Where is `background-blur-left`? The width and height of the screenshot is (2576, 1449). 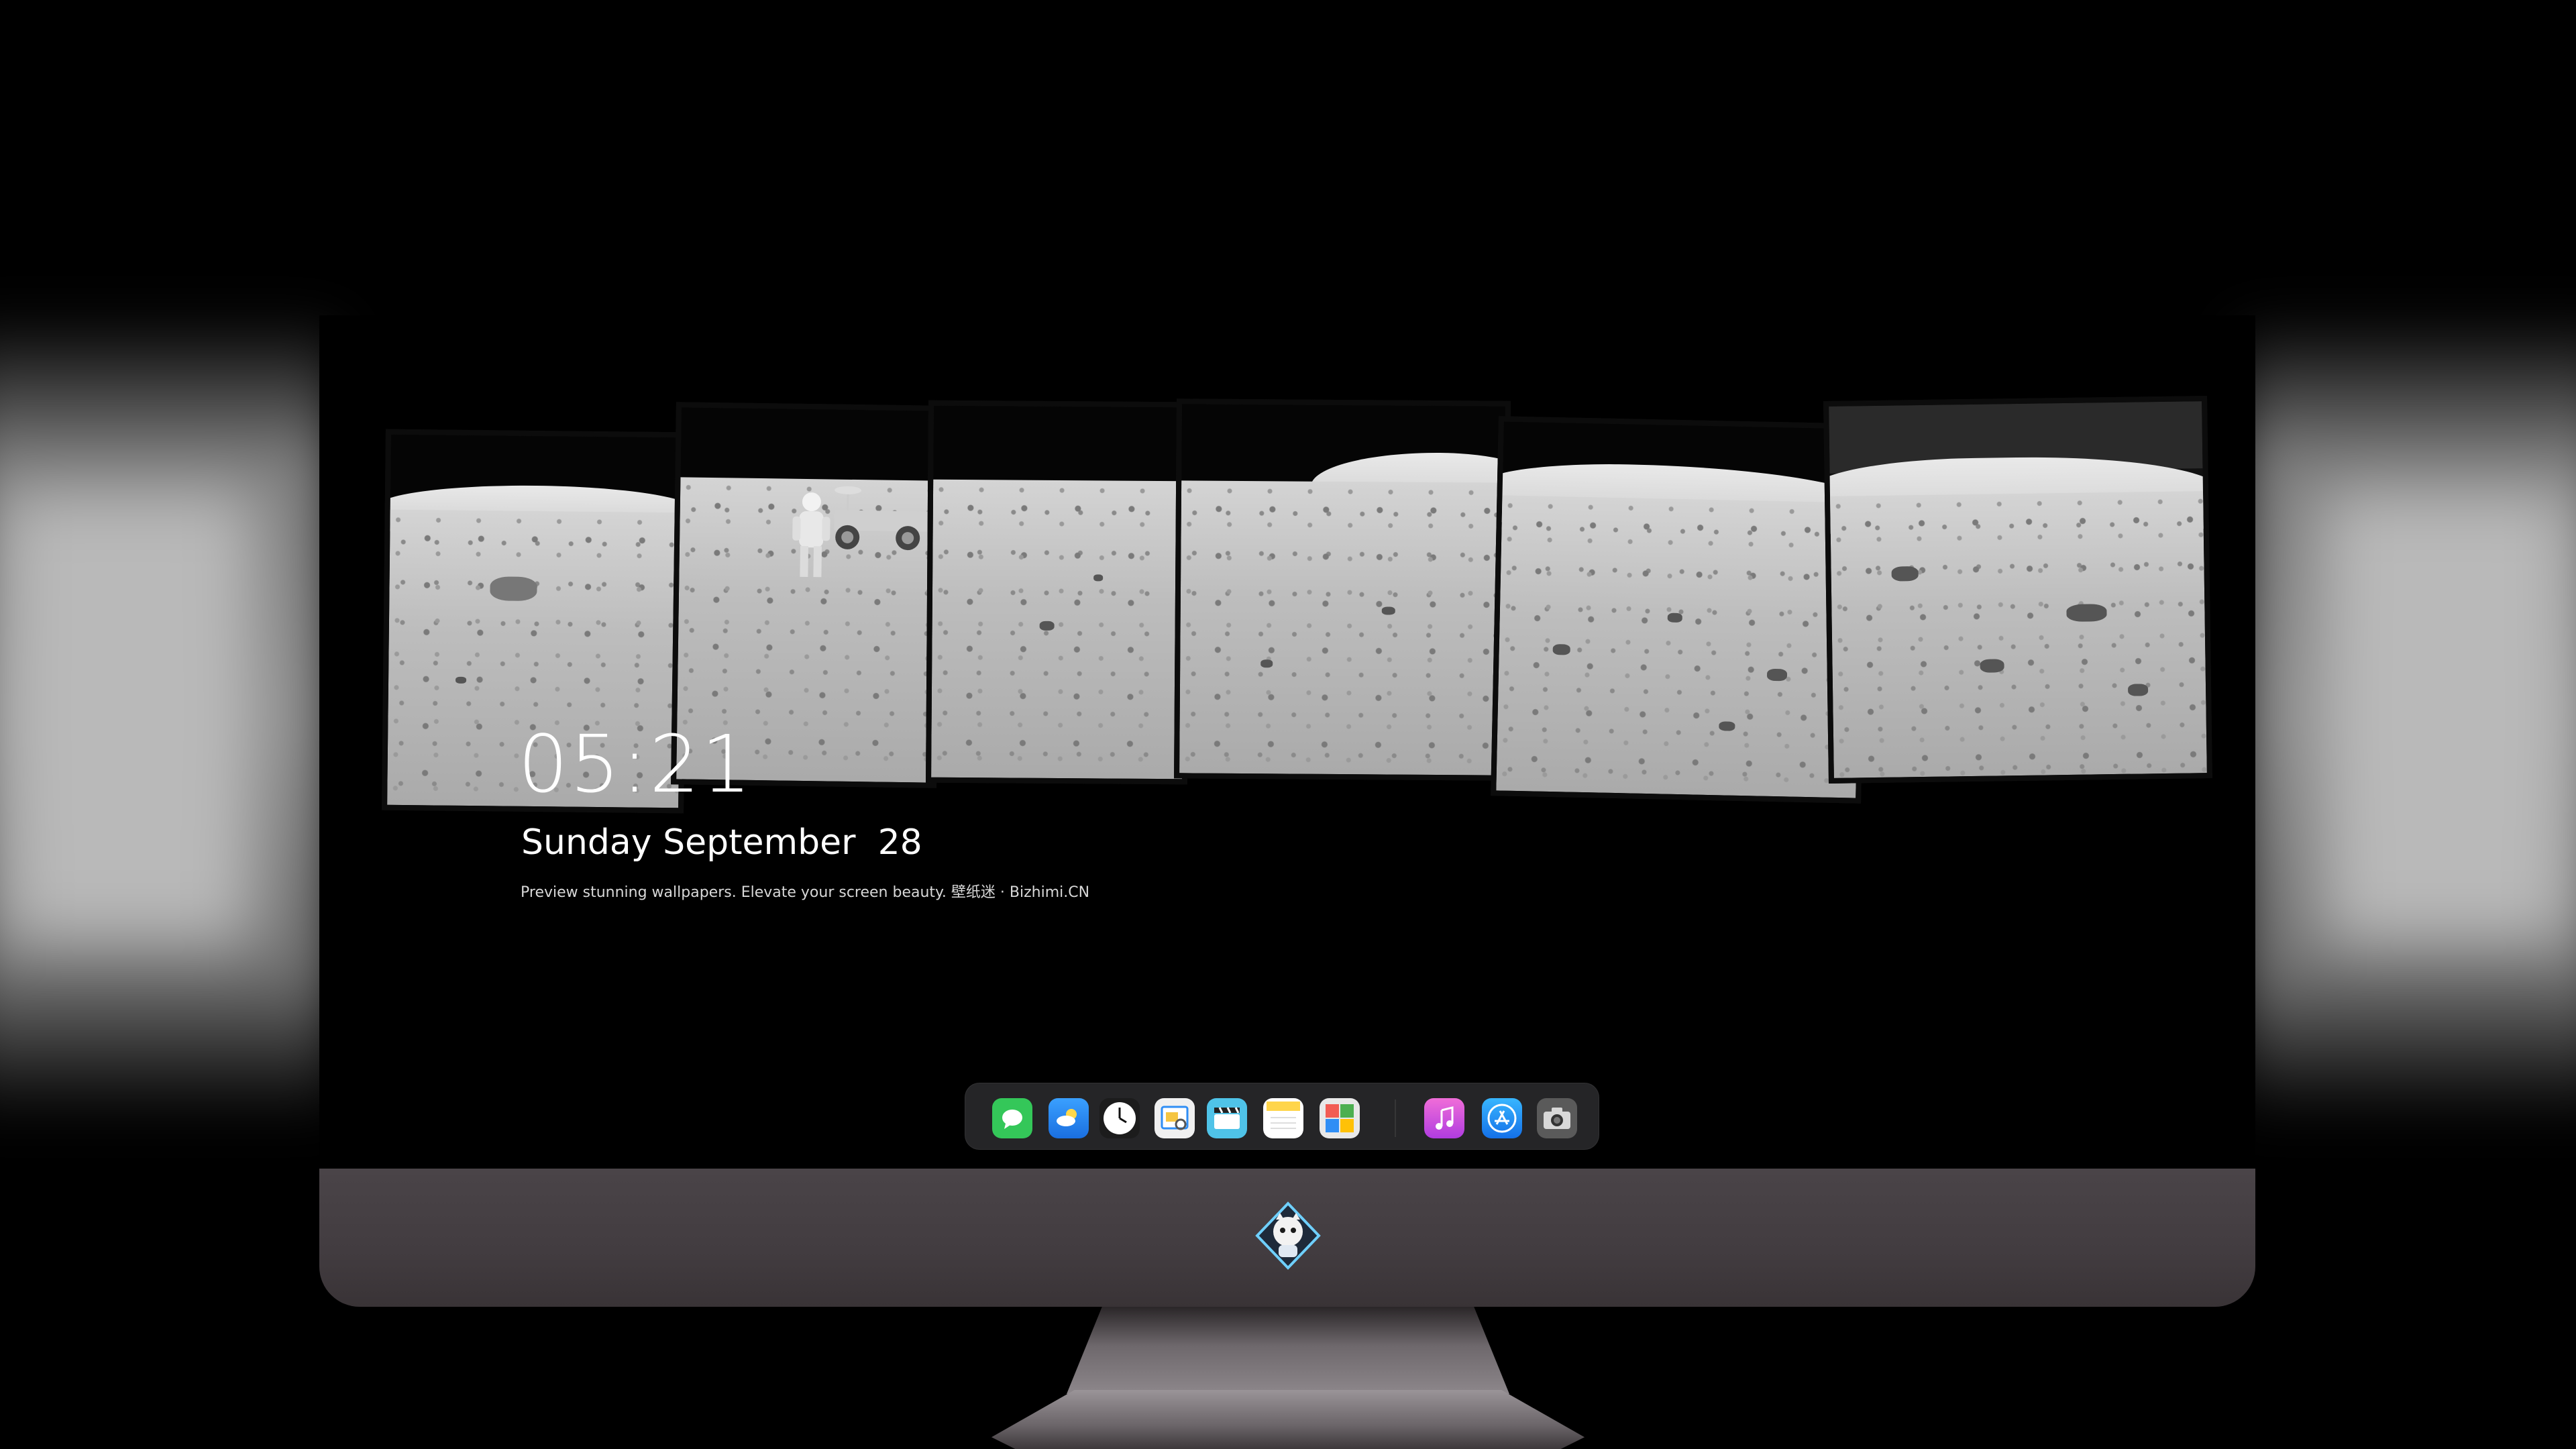
background-blur-left is located at coordinates (167, 717).